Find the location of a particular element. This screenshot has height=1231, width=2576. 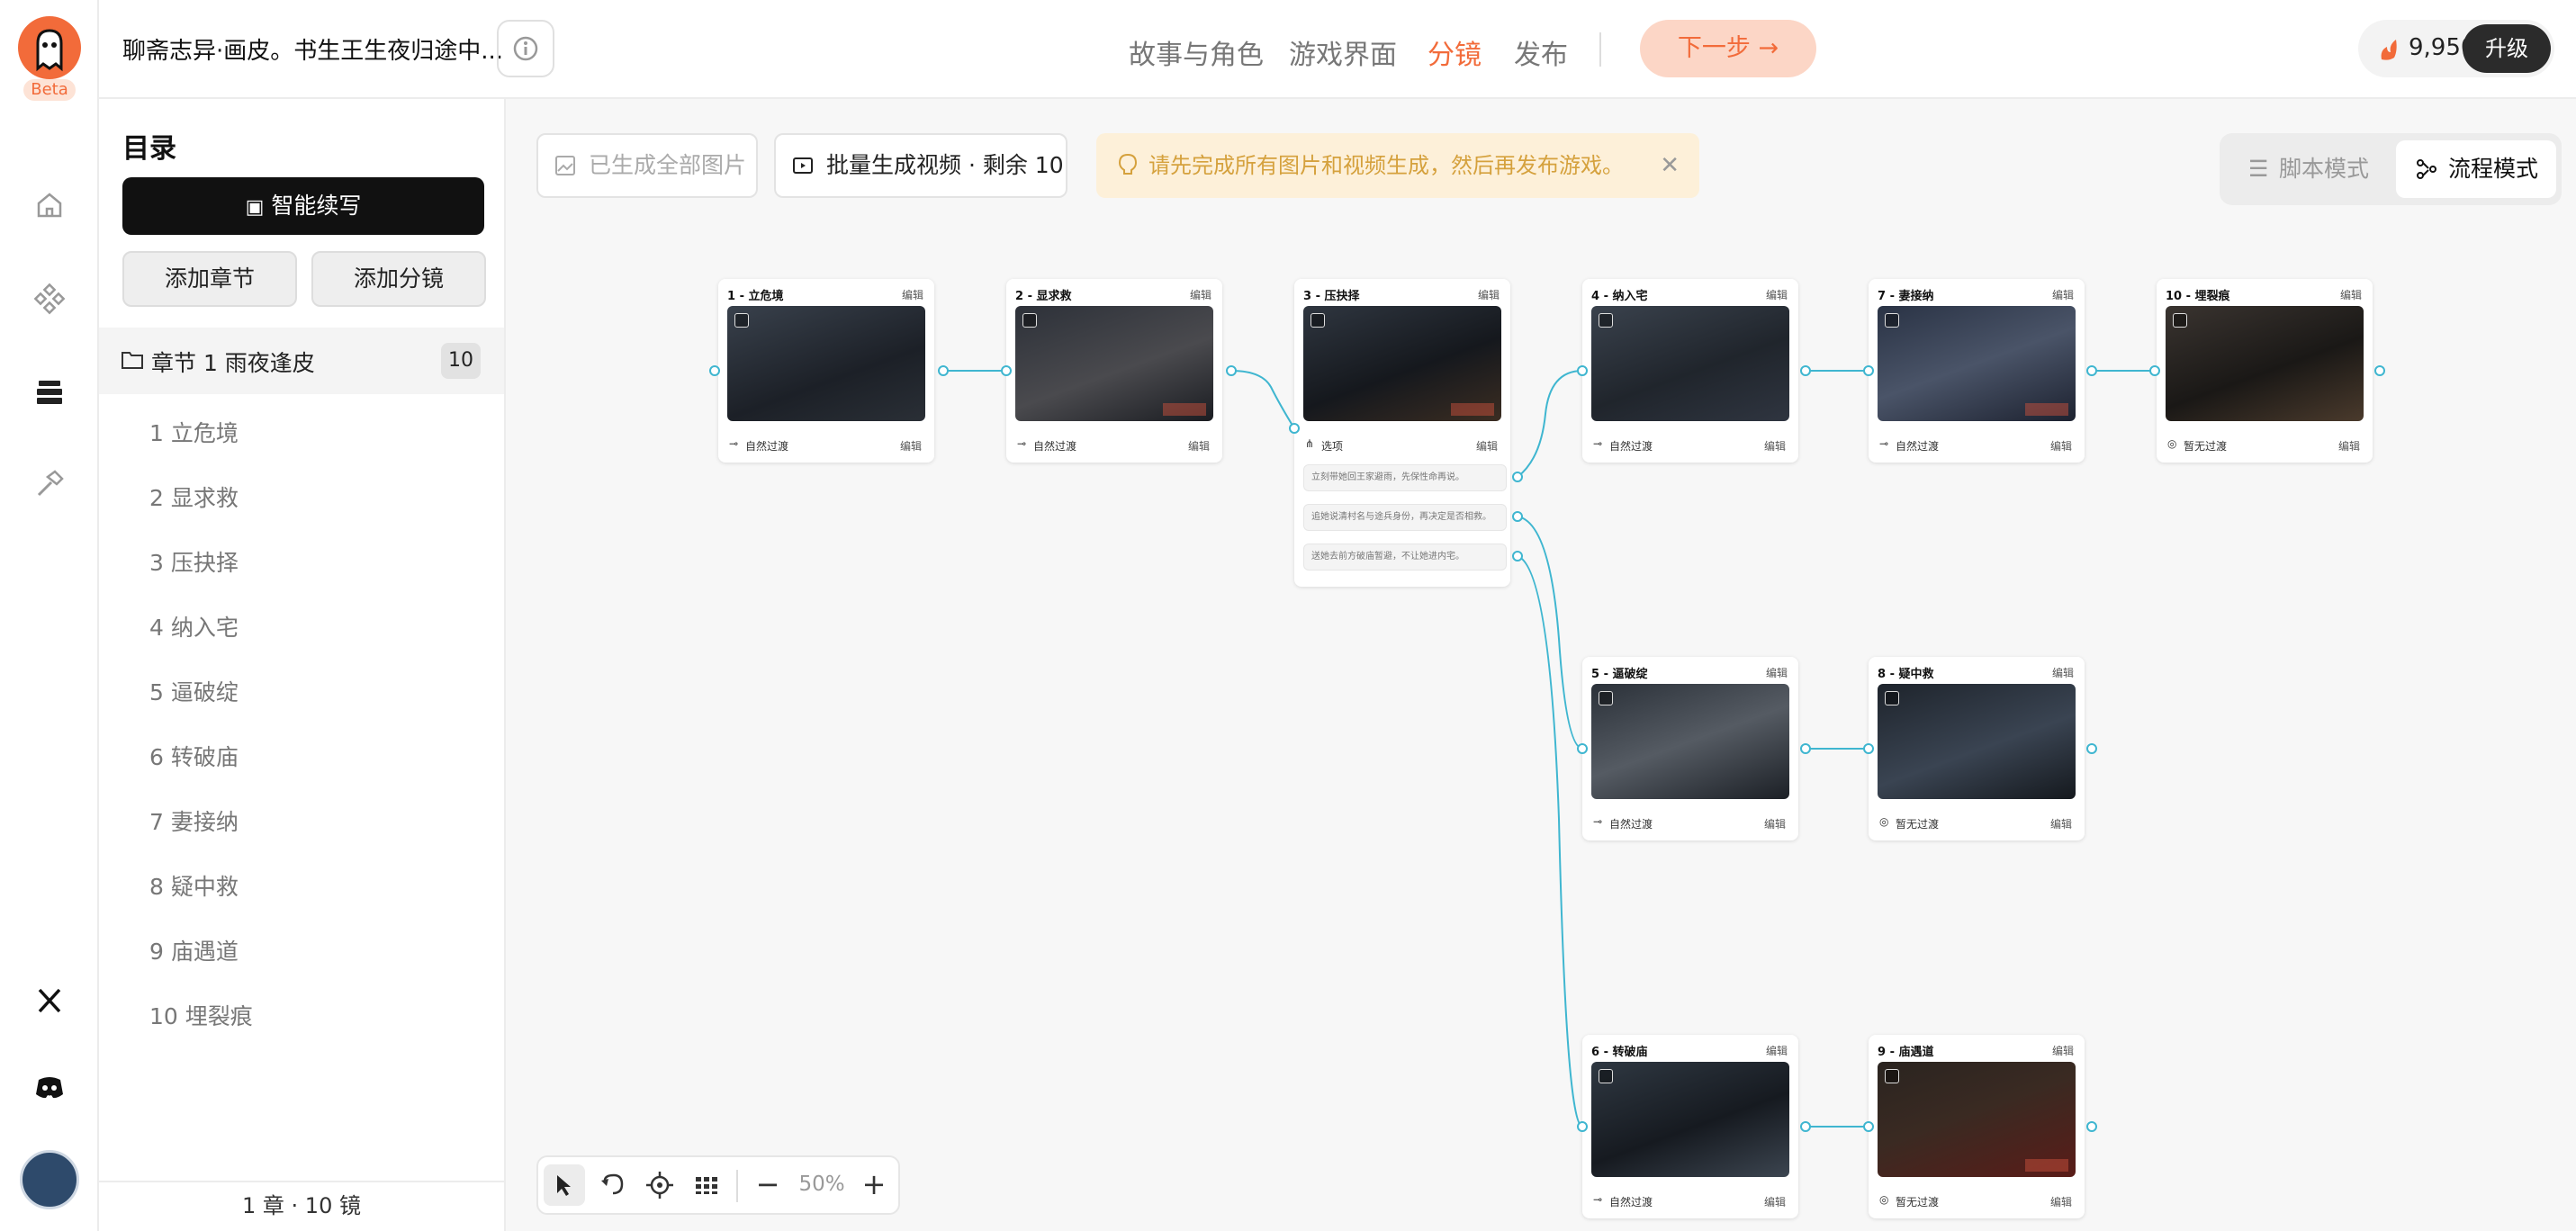

shot-node: 6 - 转破庙 编辑 ⊸ 自然过渡 编辑 is located at coordinates (1690, 1126).